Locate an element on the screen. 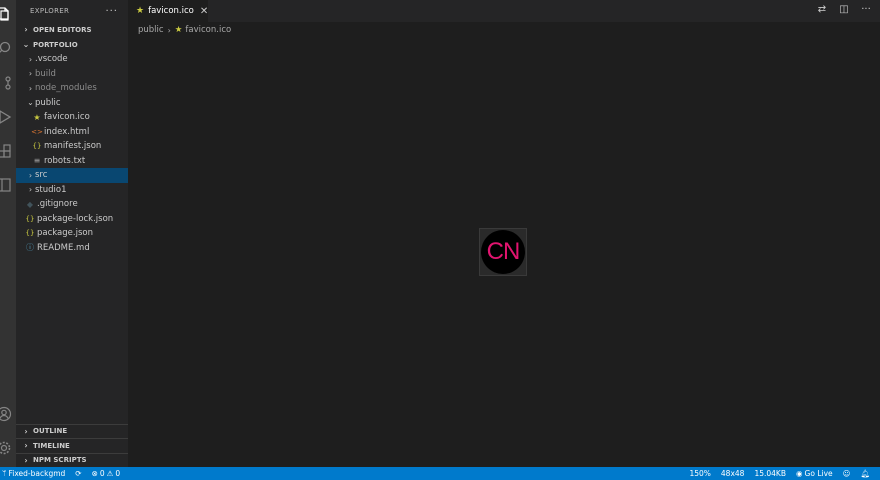 This screenshot has width=880, height=480. notifications-button: 🔔︎ is located at coordinates (865, 473).